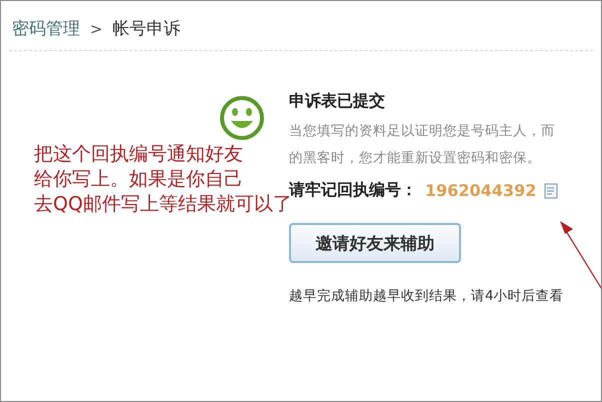 This screenshot has width=602, height=402. What do you see at coordinates (415, 158) in the screenshot?
I see `description-text: 的黑客时，您才能重新设置密码和密保。` at bounding box center [415, 158].